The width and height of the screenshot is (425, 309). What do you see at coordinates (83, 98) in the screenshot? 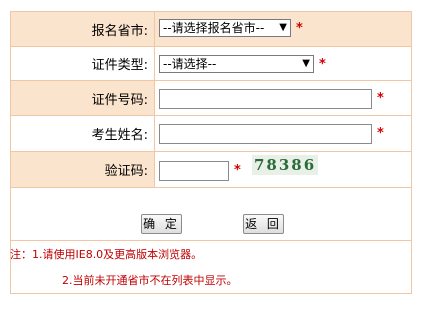
I see `cert-number-label: 证件号码:` at bounding box center [83, 98].